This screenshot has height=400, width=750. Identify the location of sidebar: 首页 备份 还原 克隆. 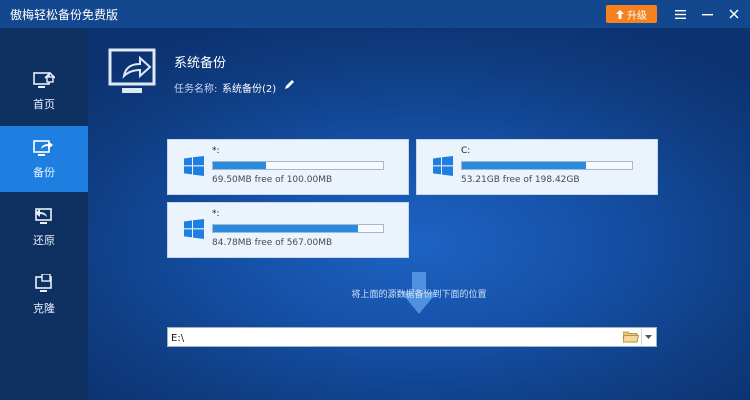
(44, 214).